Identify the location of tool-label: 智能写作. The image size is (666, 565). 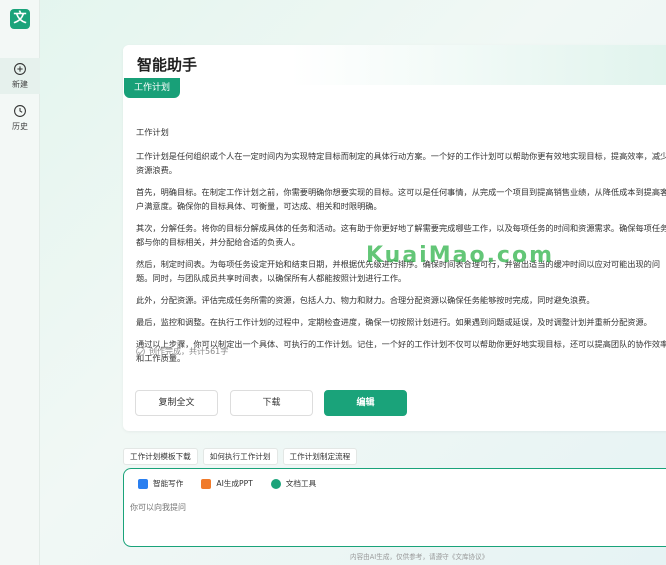
(168, 483).